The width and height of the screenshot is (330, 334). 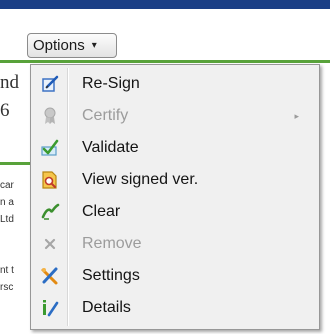 What do you see at coordinates (112, 243) in the screenshot?
I see `menu-item-label: Remove` at bounding box center [112, 243].